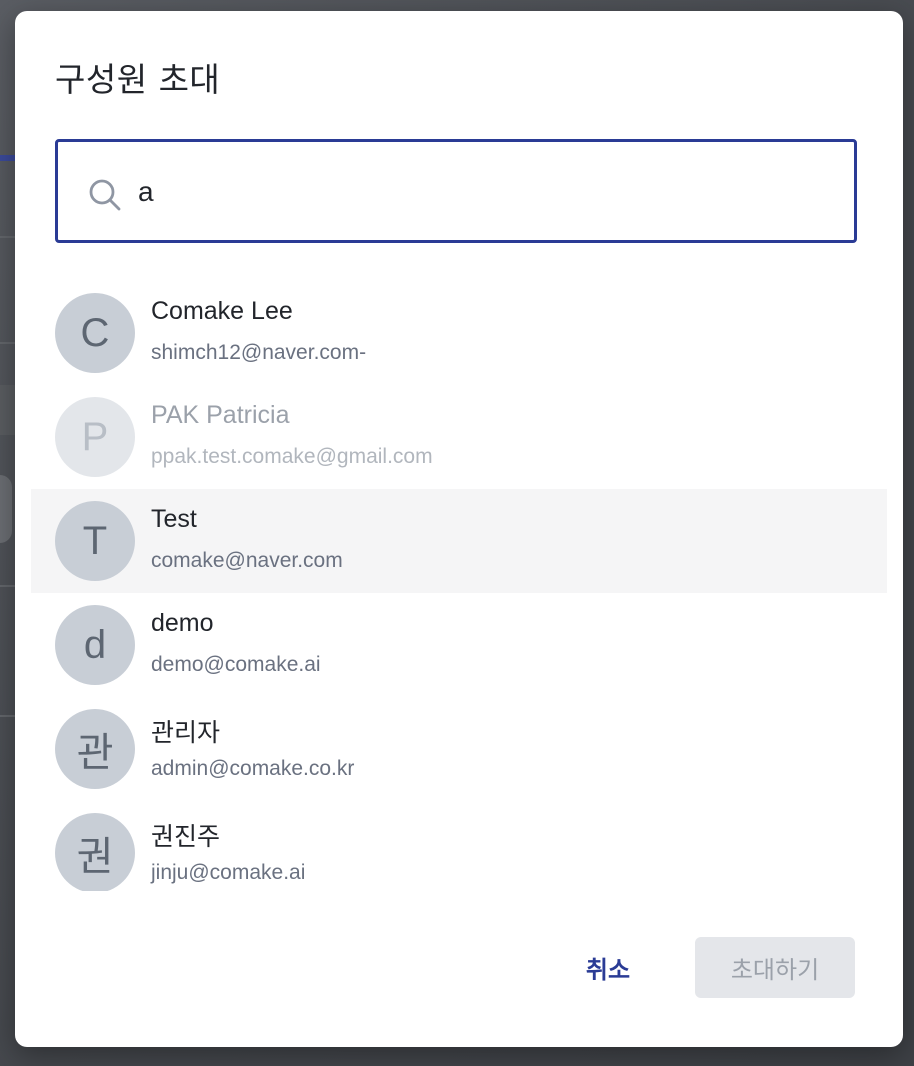 Image resolution: width=914 pixels, height=1066 pixels. What do you see at coordinates (186, 837) in the screenshot?
I see `member-name: 권진주` at bounding box center [186, 837].